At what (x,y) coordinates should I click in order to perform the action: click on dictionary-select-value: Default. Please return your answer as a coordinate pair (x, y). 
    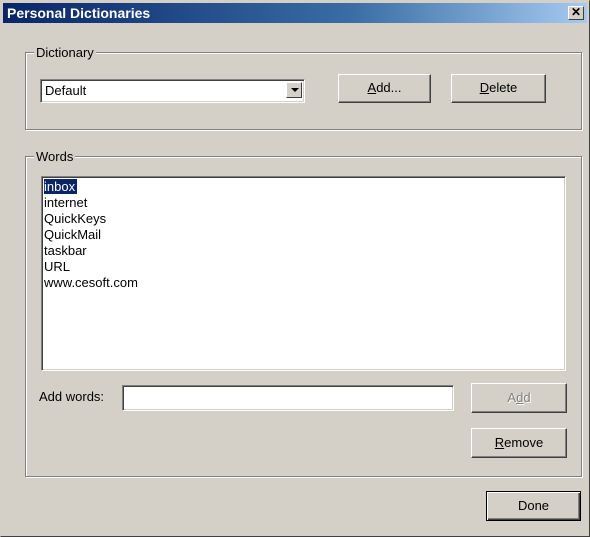
    Looking at the image, I should click on (66, 90).